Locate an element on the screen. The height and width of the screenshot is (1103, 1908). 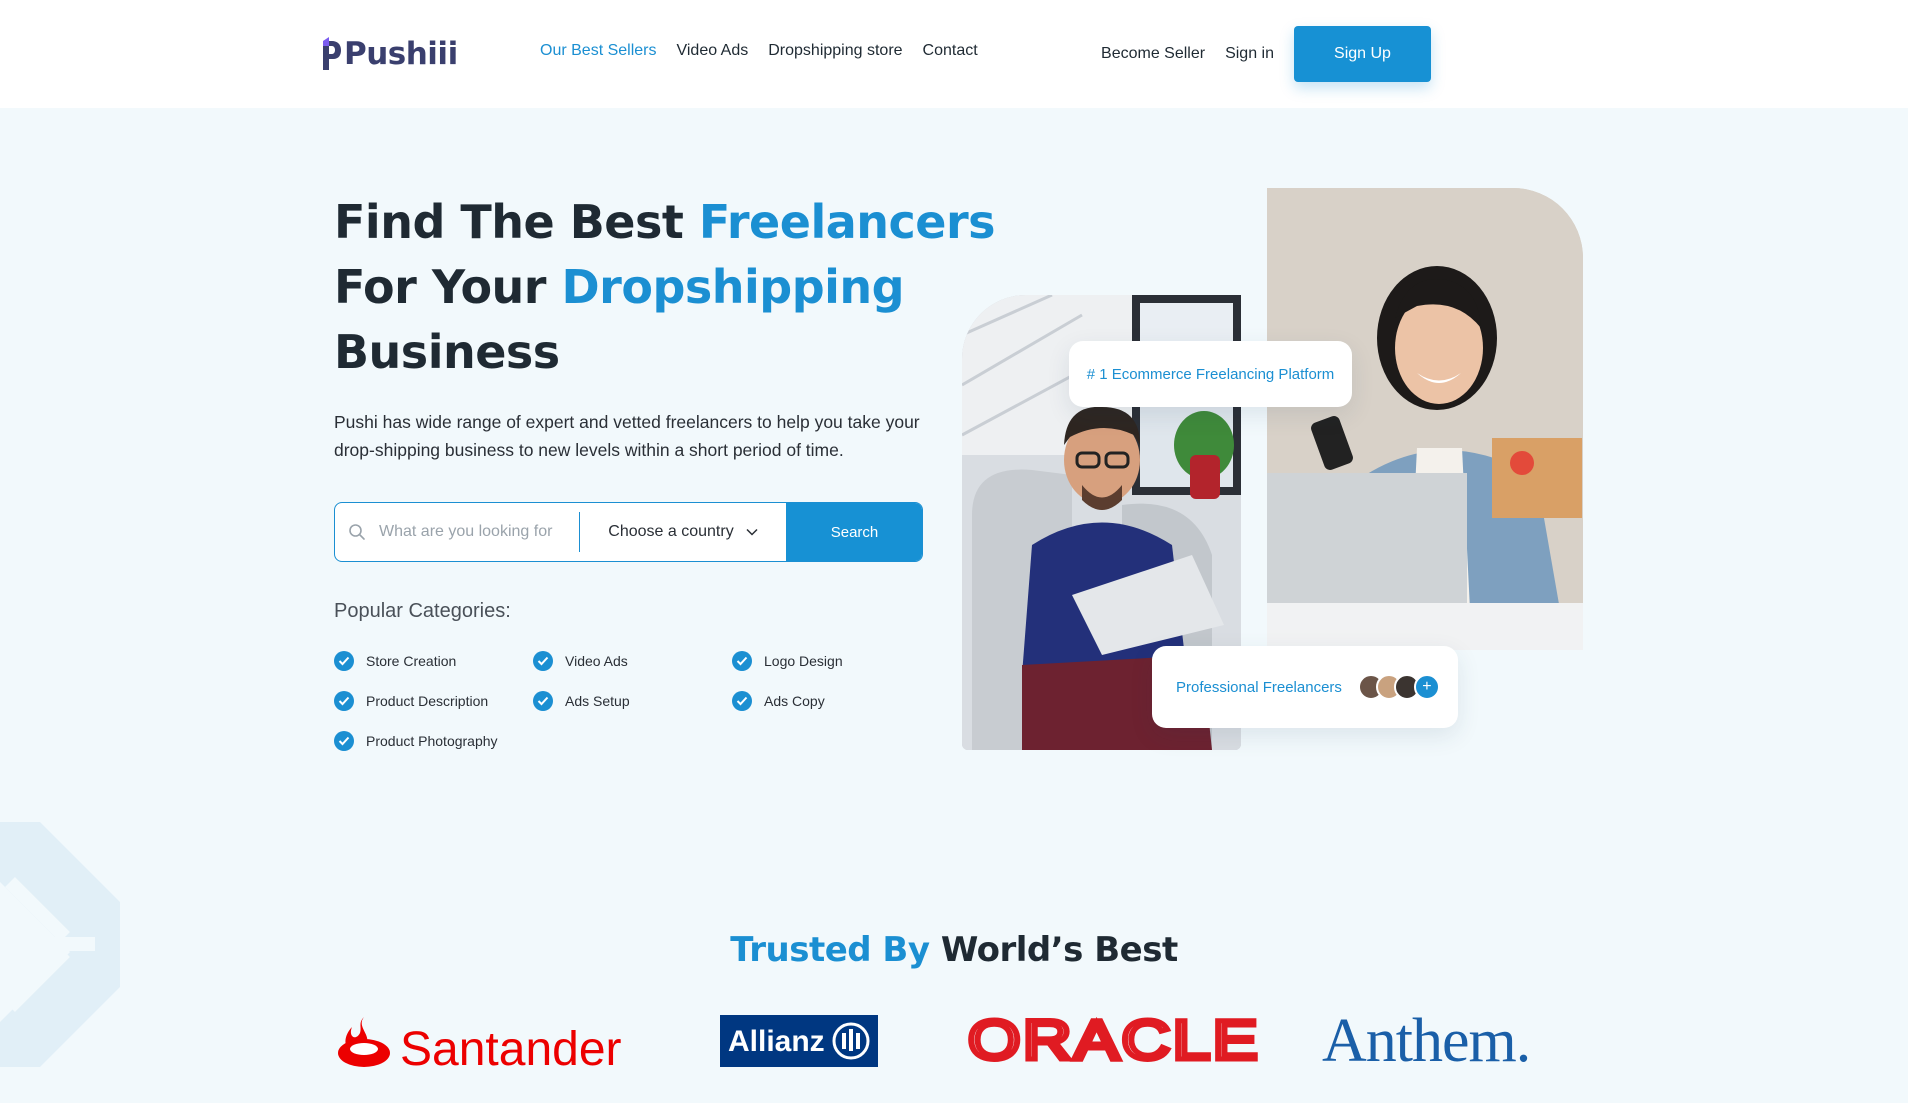
category-item: Product Description is located at coordinates (433, 701).